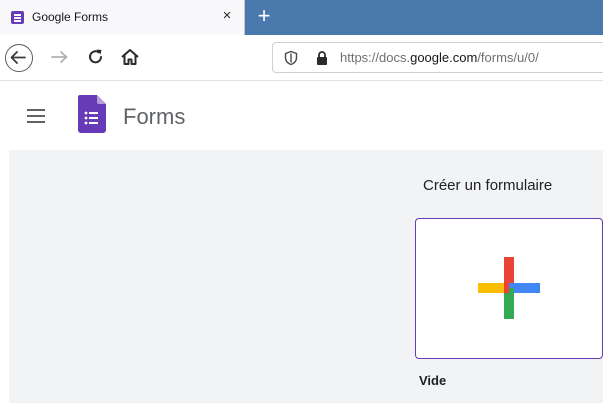  I want to click on app-title: Forms, so click(154, 117).